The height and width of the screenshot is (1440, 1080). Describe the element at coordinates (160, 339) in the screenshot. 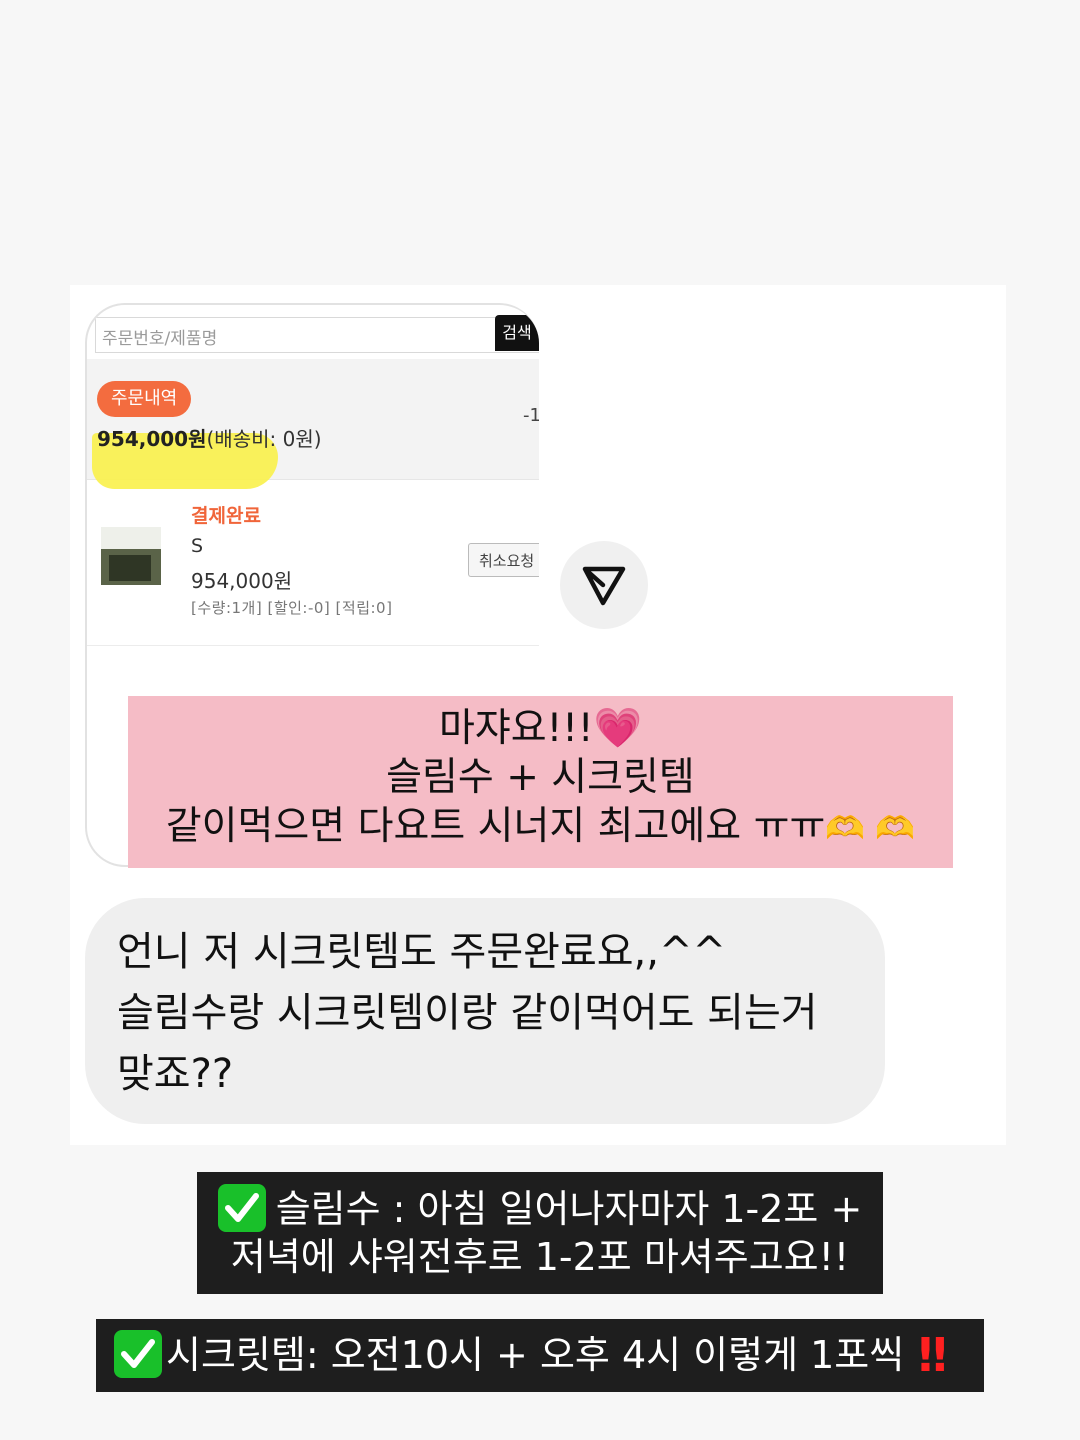

I see `search-placeholder: 주문번호/제품명` at that location.